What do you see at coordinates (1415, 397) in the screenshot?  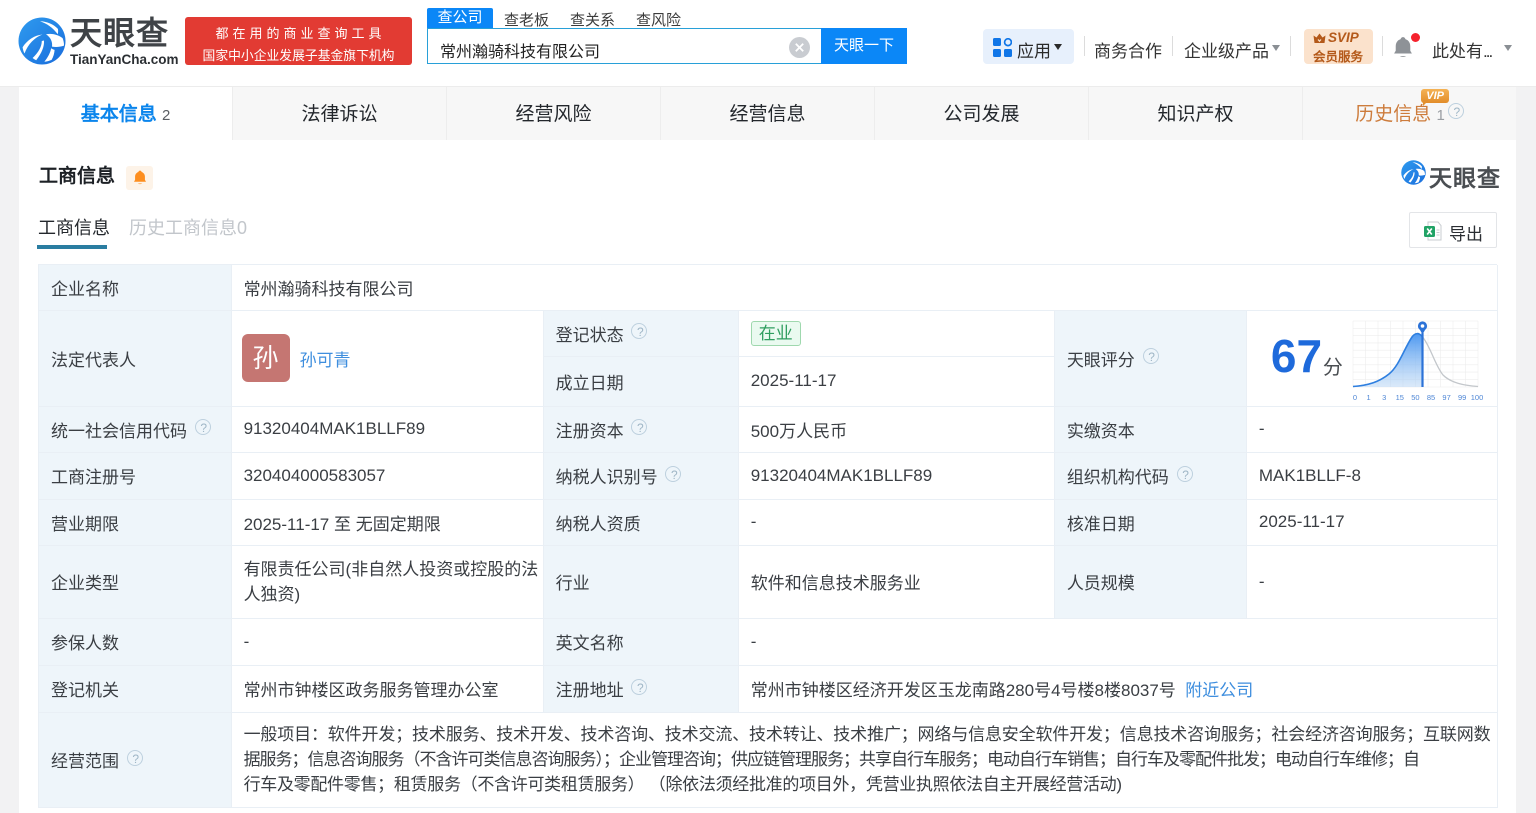 I see `svg-text: 50` at bounding box center [1415, 397].